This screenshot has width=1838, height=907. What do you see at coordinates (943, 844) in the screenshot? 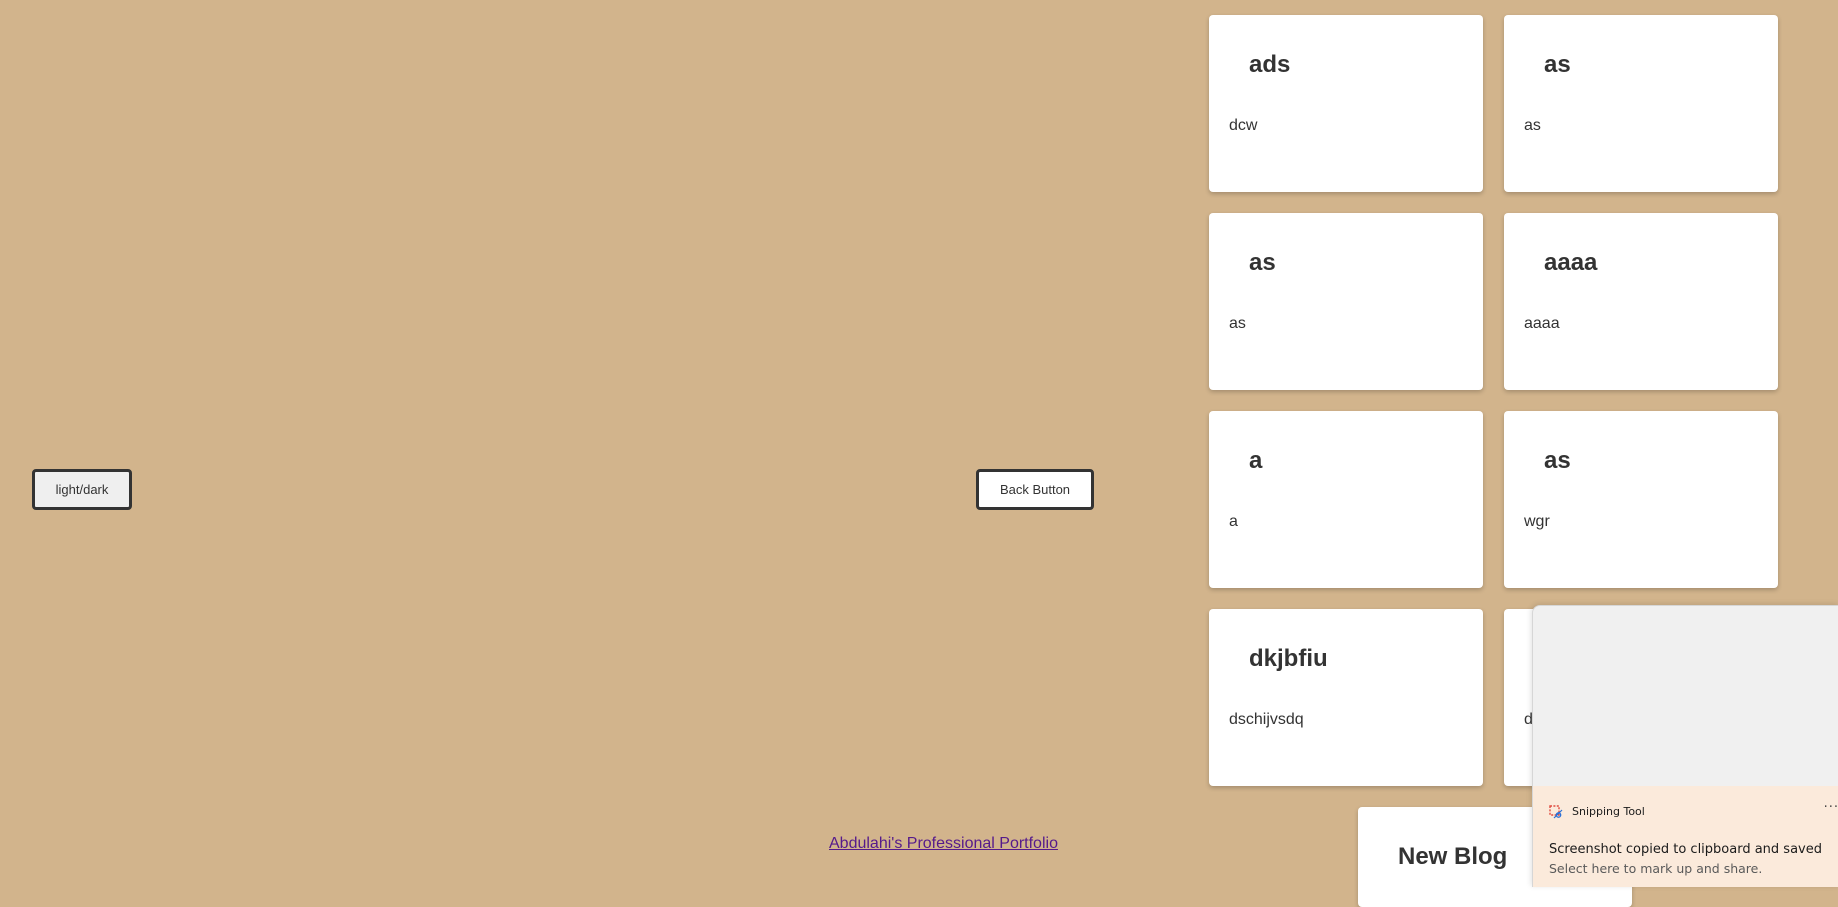
I see `portfolio-link: Abdulahi's Professional Portfolio` at bounding box center [943, 844].